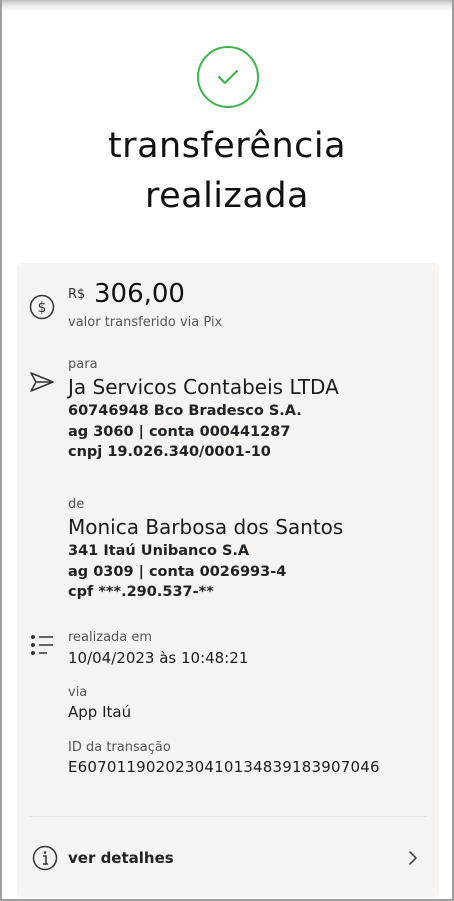 The height and width of the screenshot is (901, 454). I want to click on amount-caption: valor transferido via Pix, so click(145, 322).